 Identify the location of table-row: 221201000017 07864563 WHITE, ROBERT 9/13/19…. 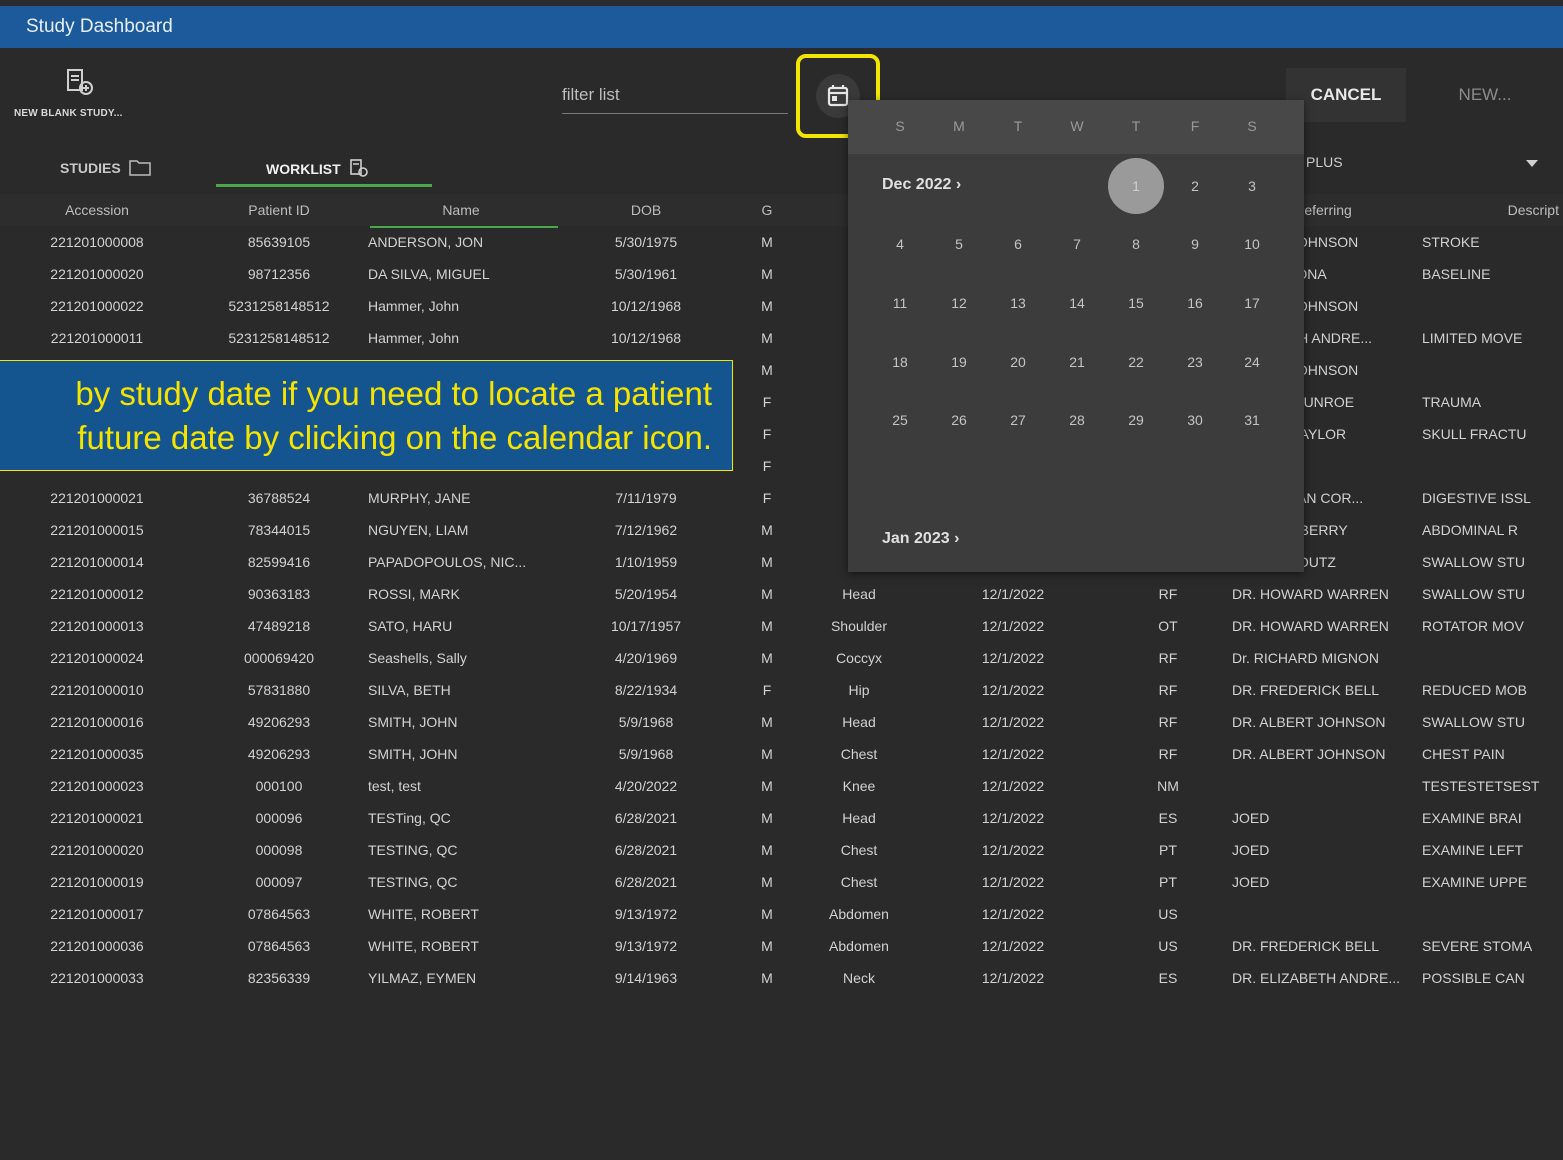
(781, 914).